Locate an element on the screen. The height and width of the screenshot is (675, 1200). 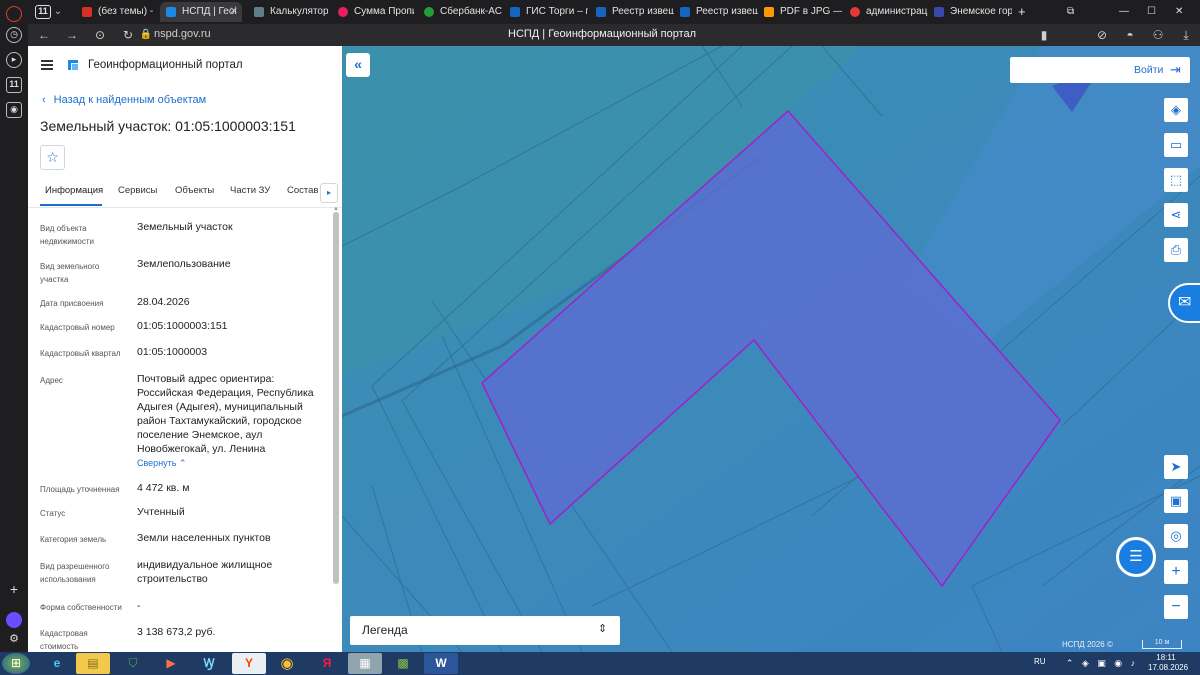
zoom-out-button: − is located at coordinates (1176, 607).